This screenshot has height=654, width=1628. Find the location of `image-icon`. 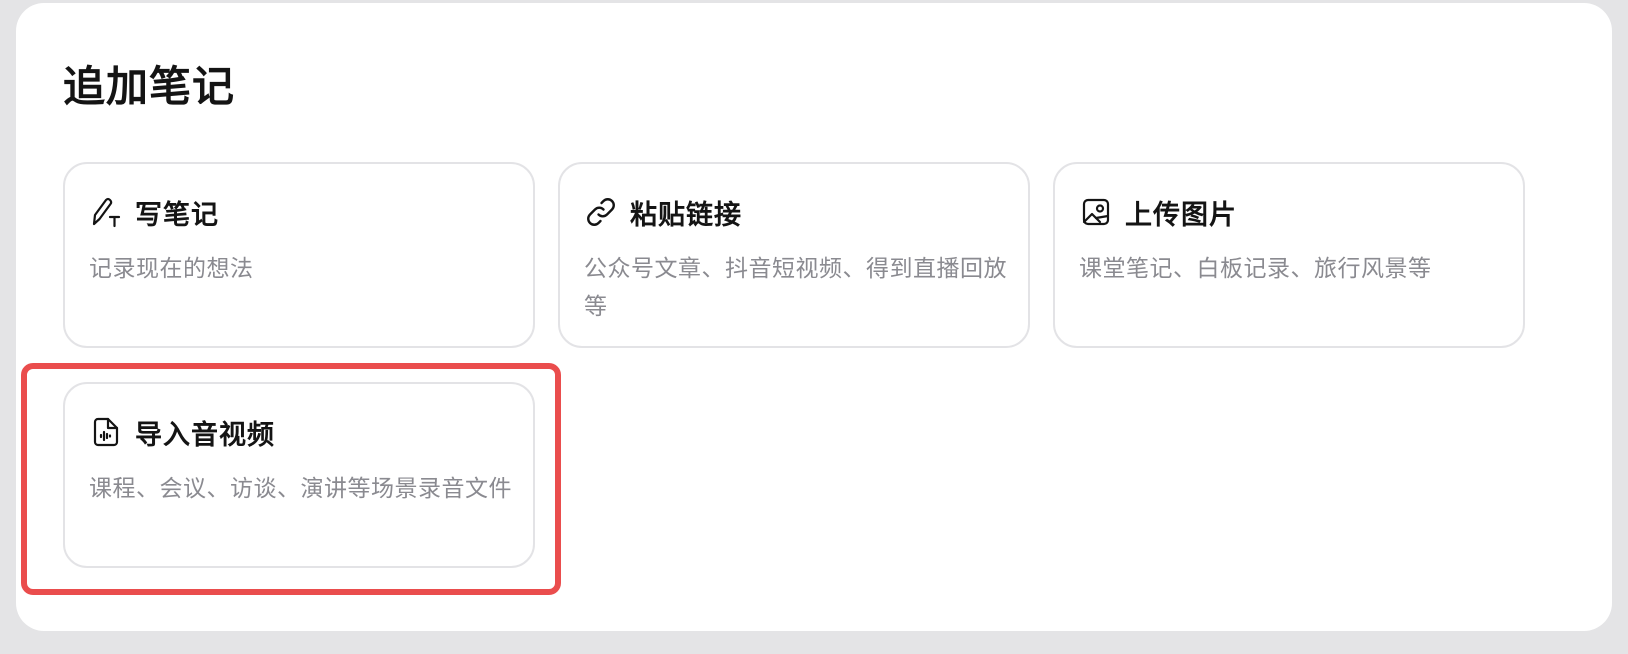

image-icon is located at coordinates (1096, 212).